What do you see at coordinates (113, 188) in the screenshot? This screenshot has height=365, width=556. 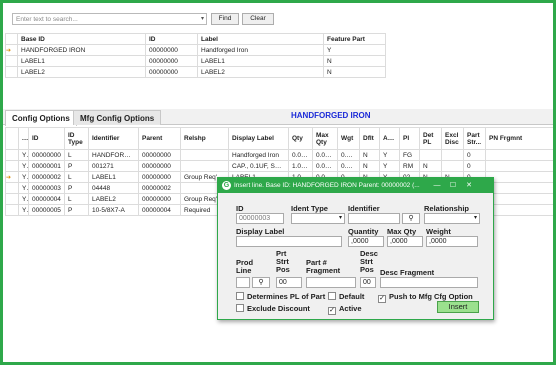 I see `table-cell: 04448` at bounding box center [113, 188].